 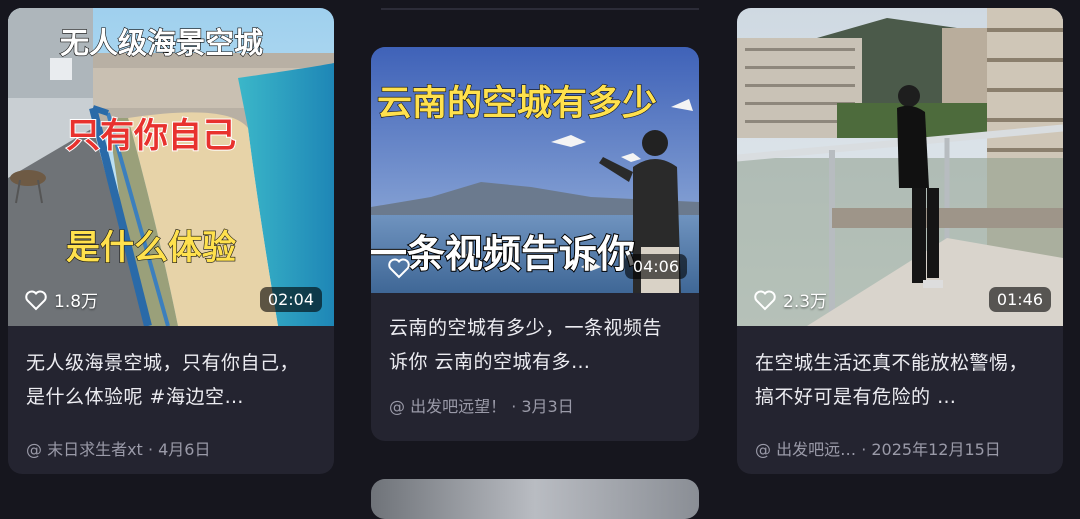 What do you see at coordinates (76, 302) in the screenshot?
I see `like-count-text: 1.8万` at bounding box center [76, 302].